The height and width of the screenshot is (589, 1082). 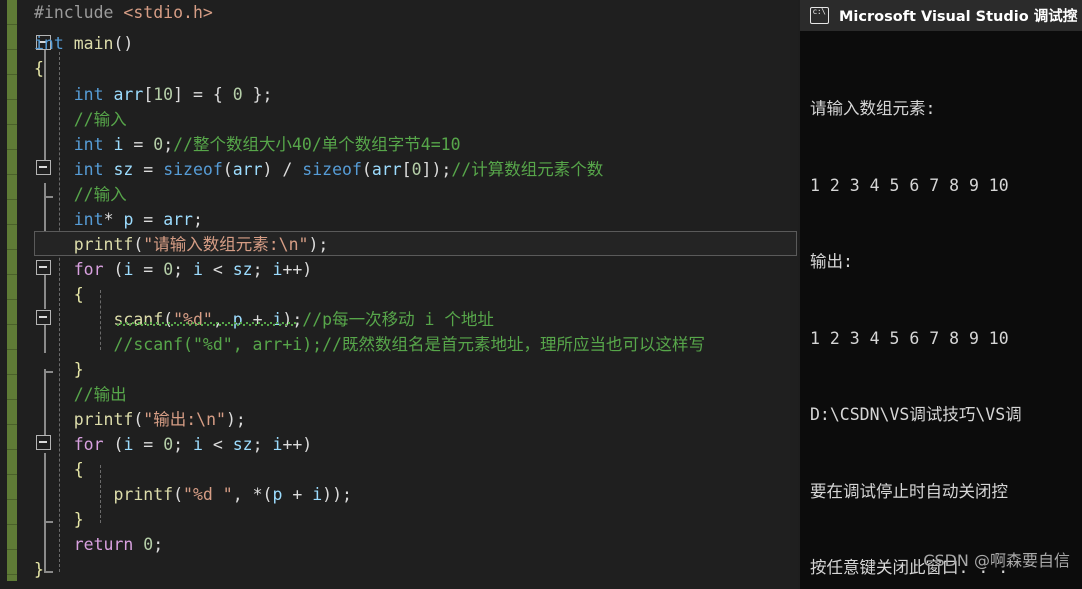 I want to click on code-line-5: //输入, so click(x=100, y=119).